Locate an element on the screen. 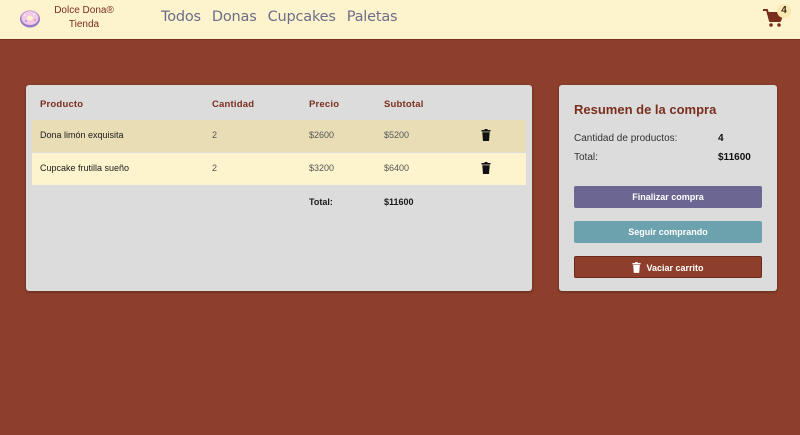 The height and width of the screenshot is (435, 800). donut-logo-icon is located at coordinates (30, 18).